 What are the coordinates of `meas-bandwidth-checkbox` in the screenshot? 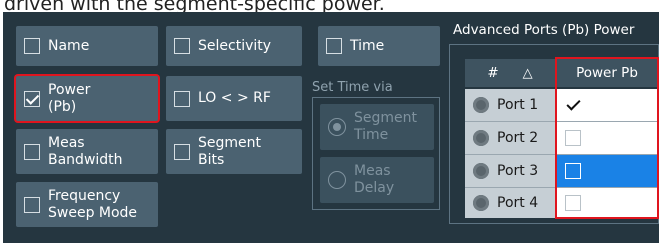 It's located at (32, 151).